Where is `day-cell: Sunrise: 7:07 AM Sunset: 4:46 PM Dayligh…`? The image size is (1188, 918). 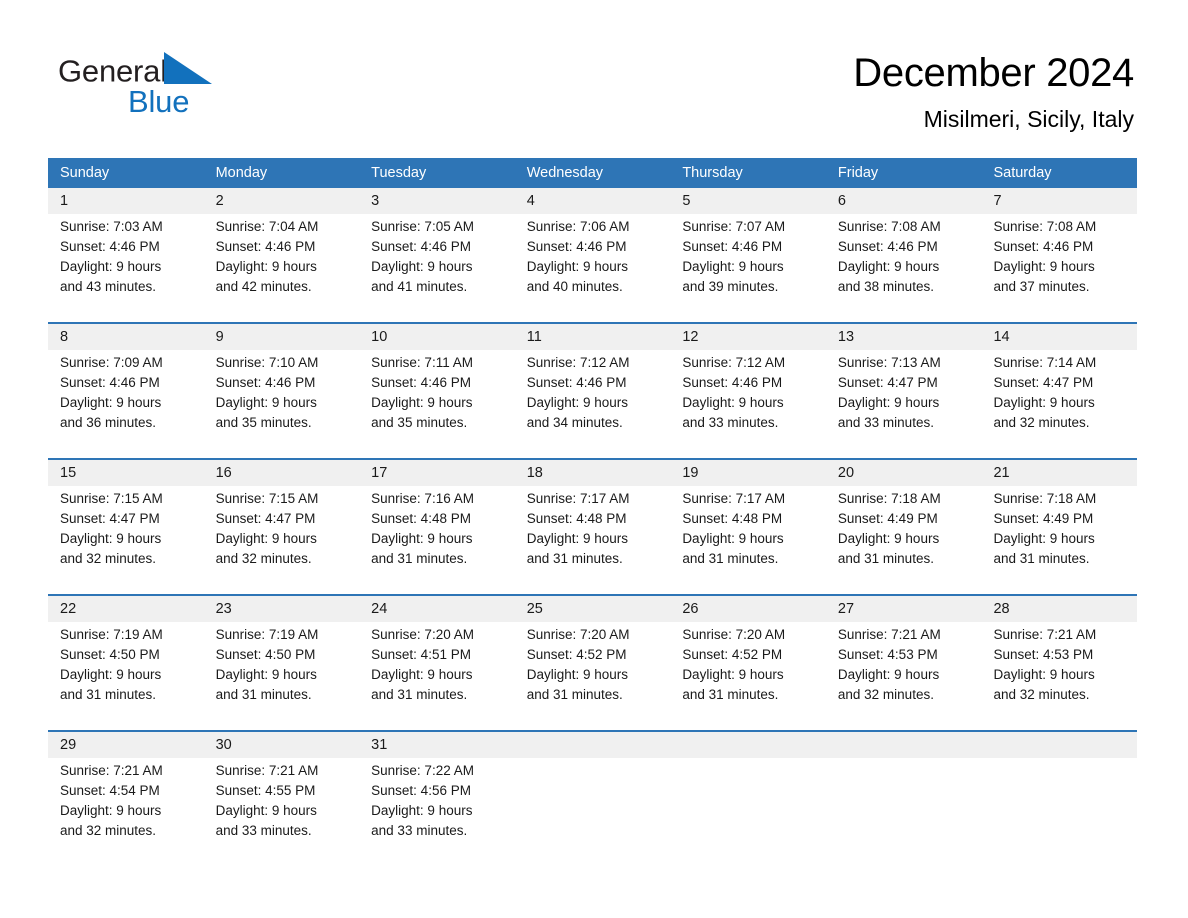 day-cell: Sunrise: 7:07 AM Sunset: 4:46 PM Dayligh… is located at coordinates (748, 268).